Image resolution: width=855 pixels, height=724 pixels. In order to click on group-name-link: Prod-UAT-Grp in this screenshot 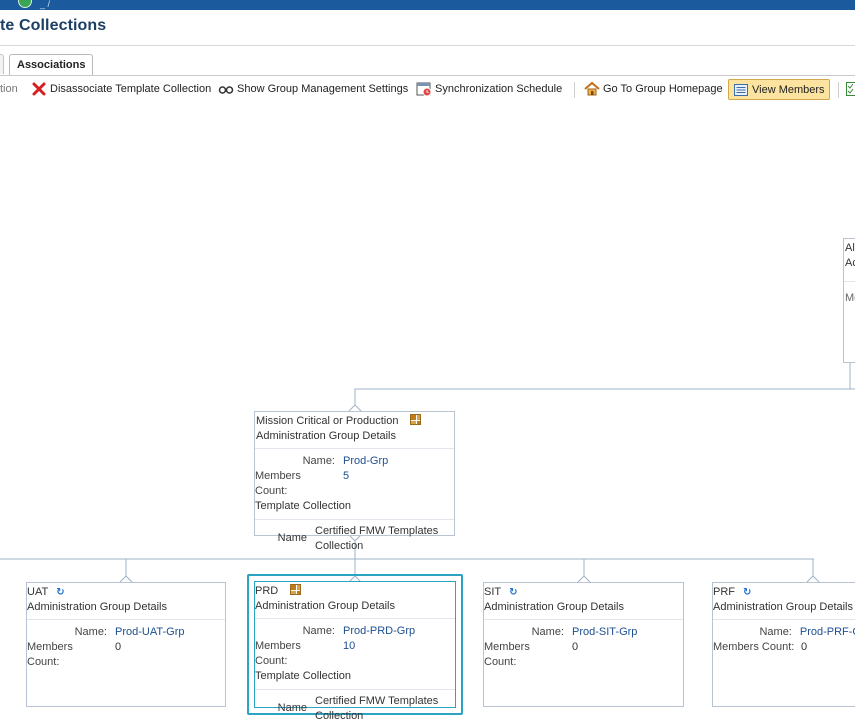, I will do `click(149, 632)`.